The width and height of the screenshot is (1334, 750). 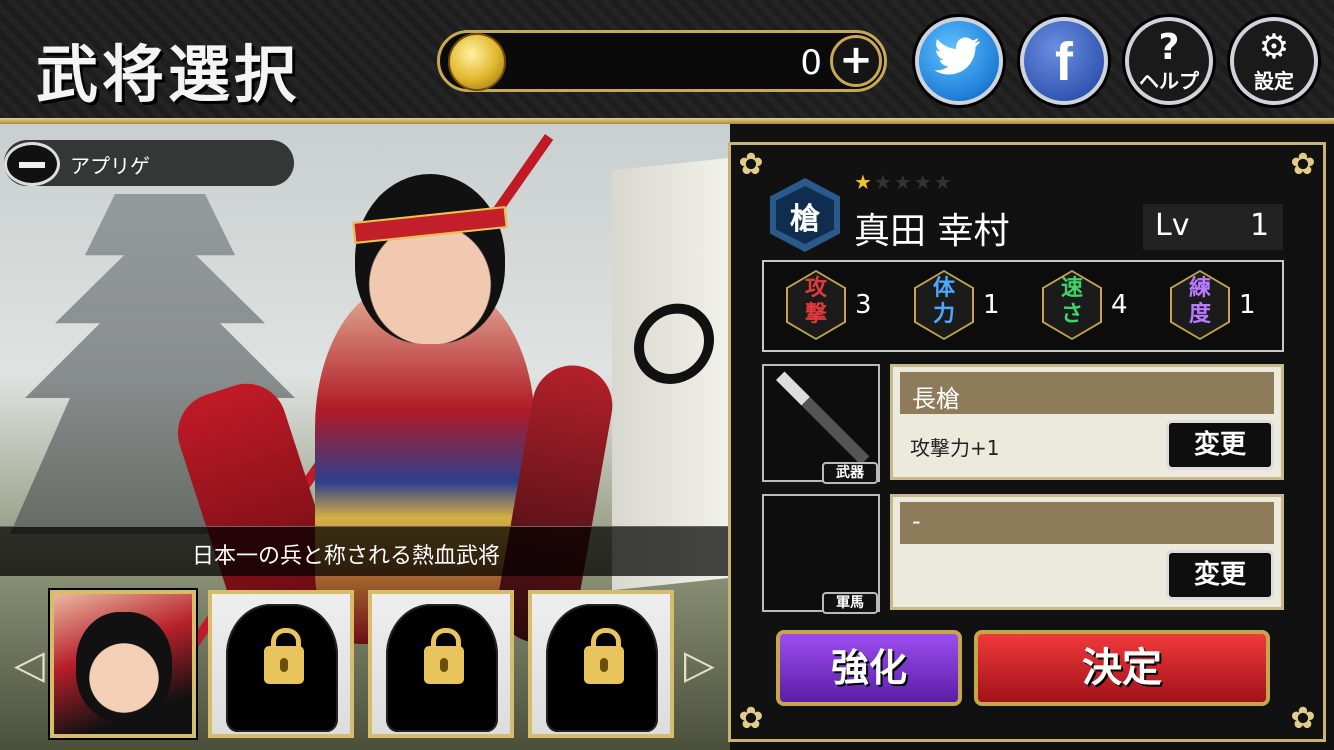 What do you see at coordinates (850, 473) in the screenshot?
I see `weapon-tag: 武器` at bounding box center [850, 473].